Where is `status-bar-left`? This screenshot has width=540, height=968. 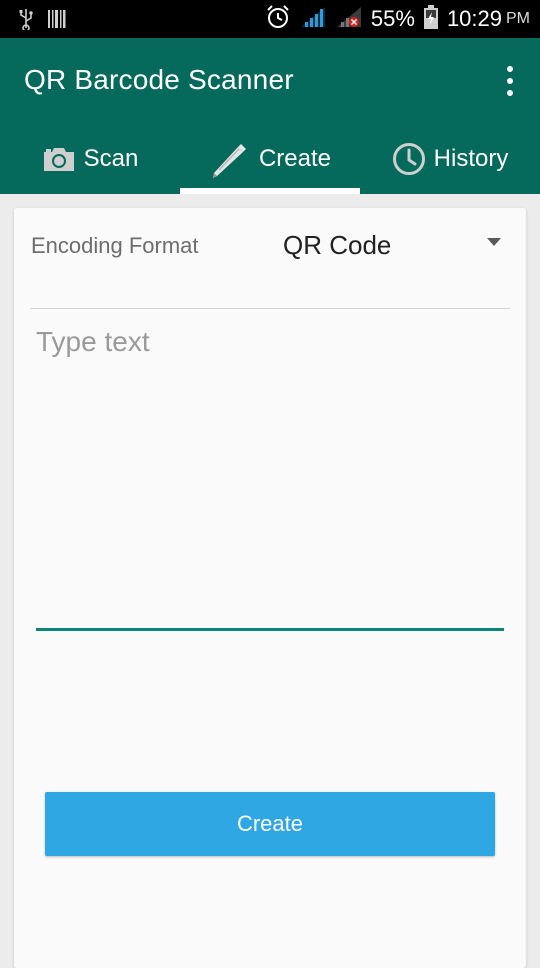
status-bar-left is located at coordinates (42, 21).